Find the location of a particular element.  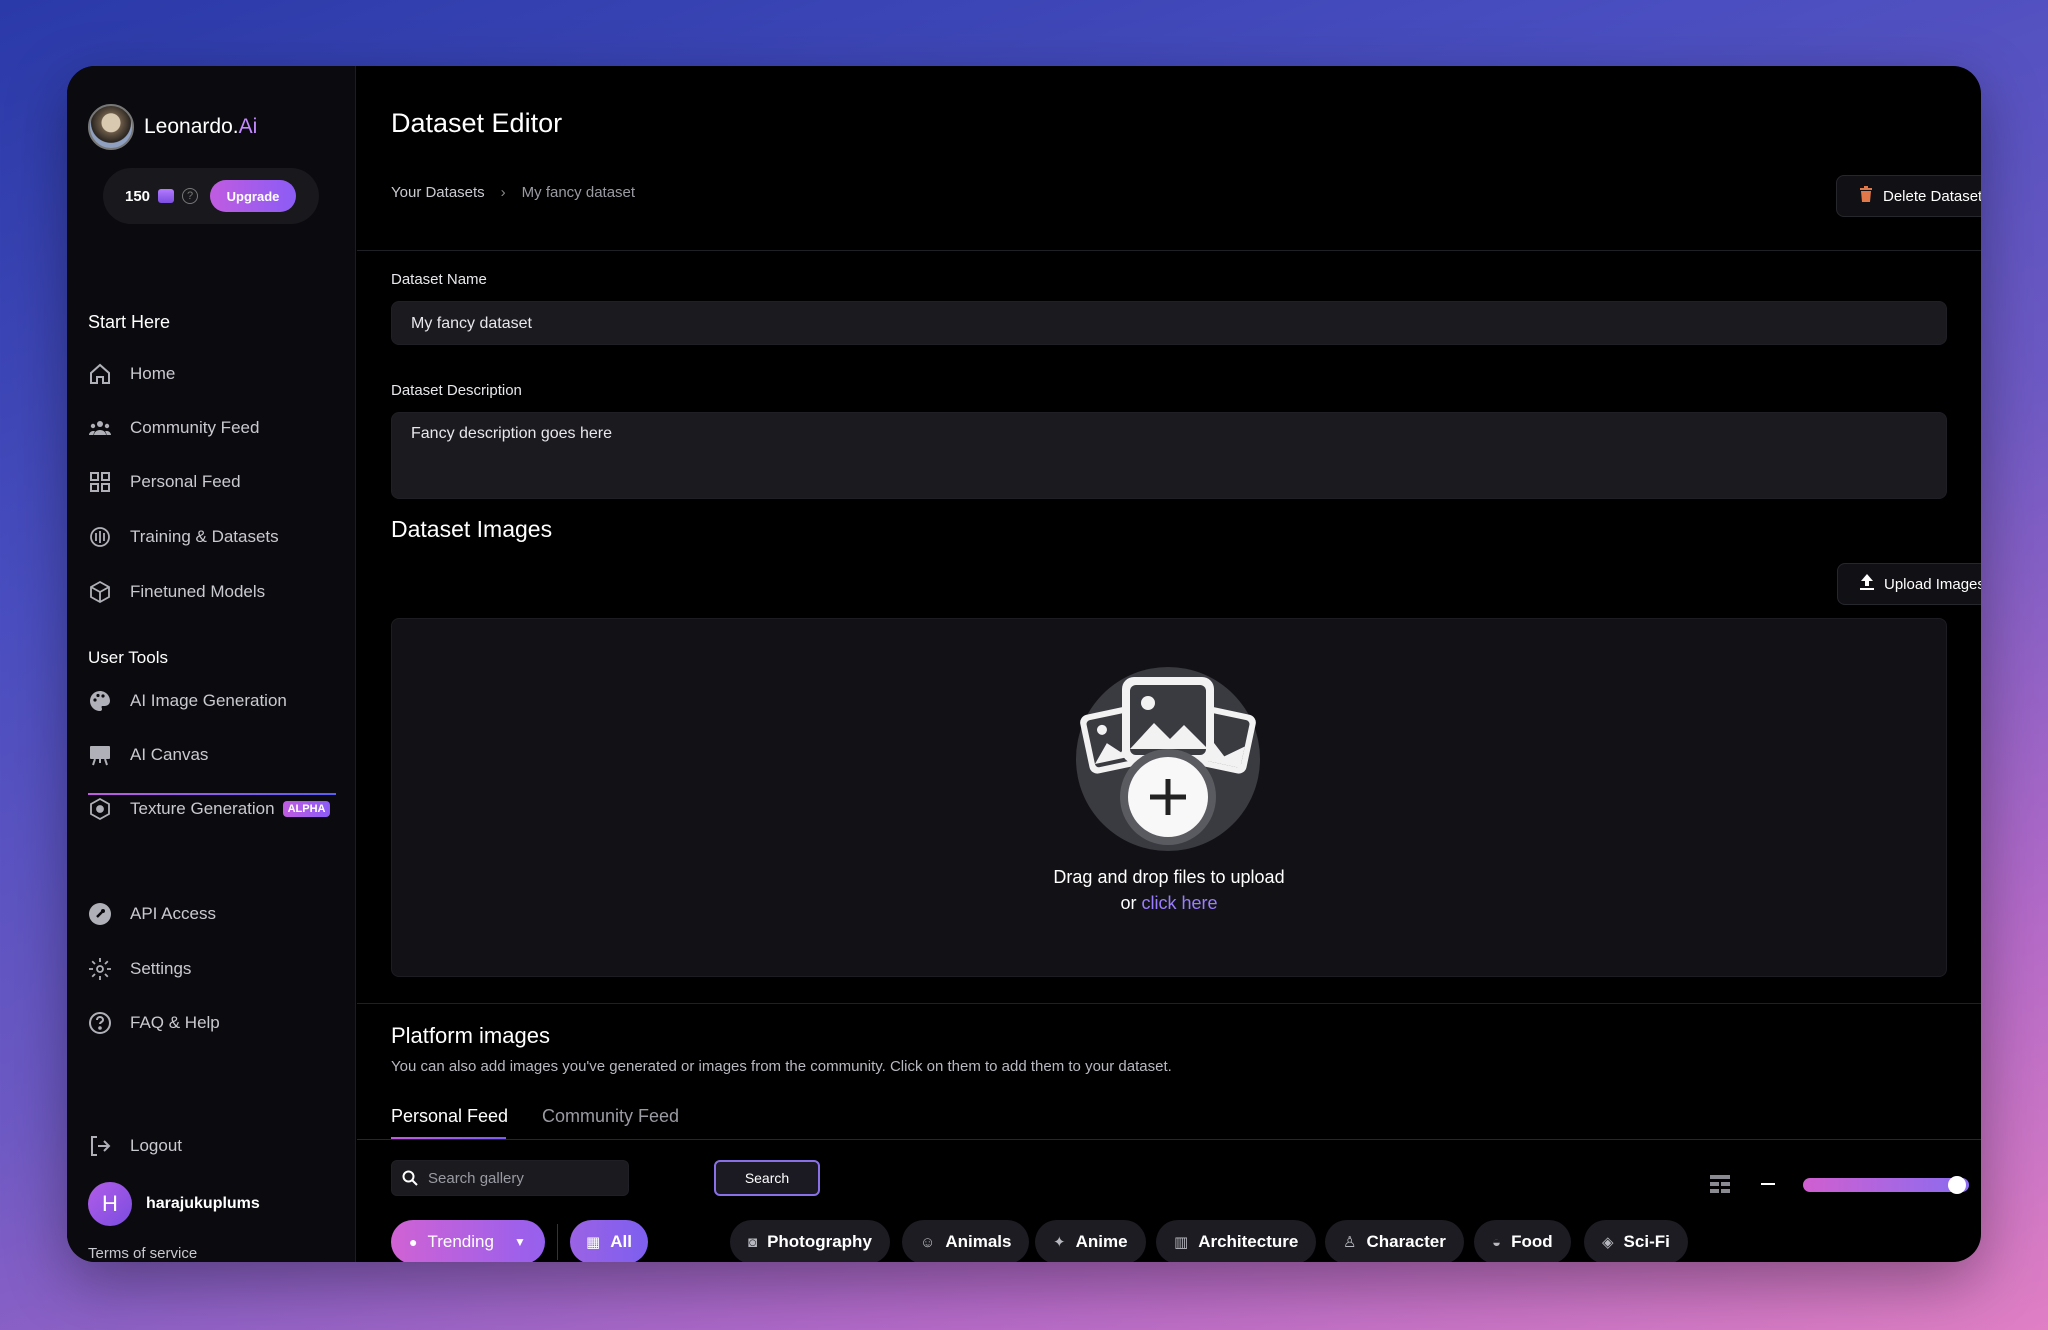

building-icon: ▥ is located at coordinates (1181, 1242).